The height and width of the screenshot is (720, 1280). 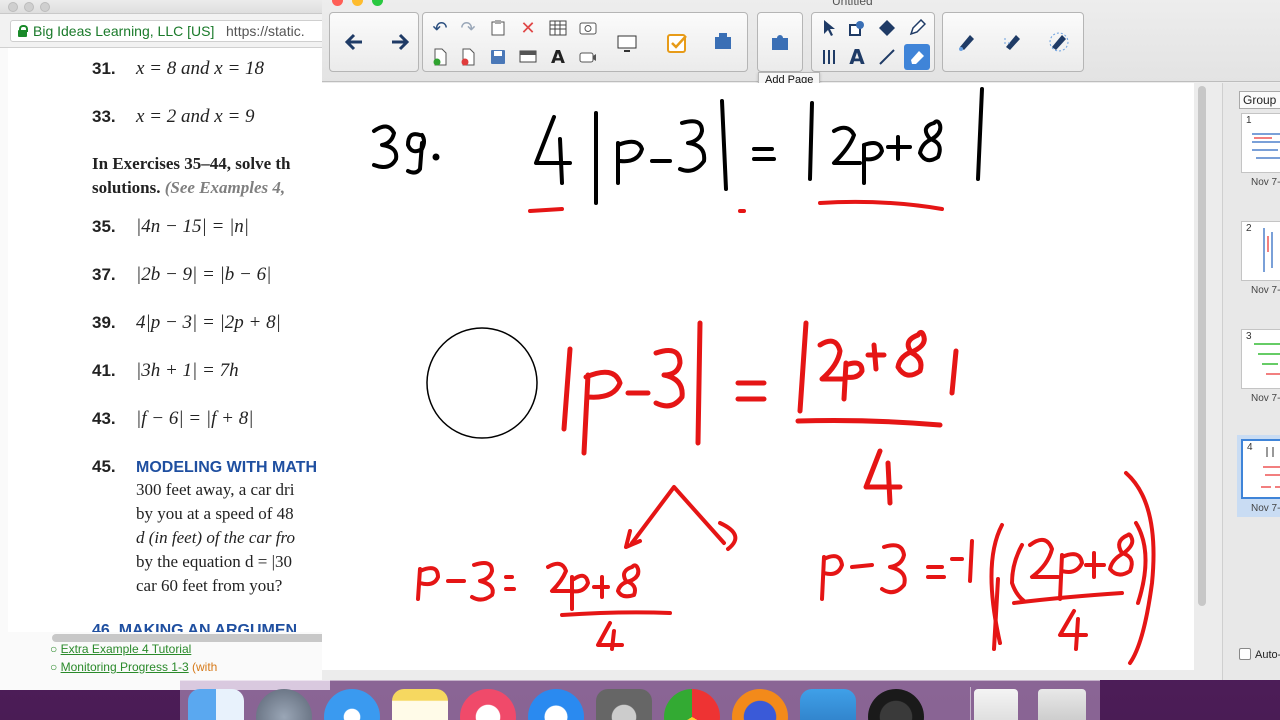 What do you see at coordinates (215, 513) in the screenshot?
I see `exercise-45-line: by you at a speed of 48` at bounding box center [215, 513].